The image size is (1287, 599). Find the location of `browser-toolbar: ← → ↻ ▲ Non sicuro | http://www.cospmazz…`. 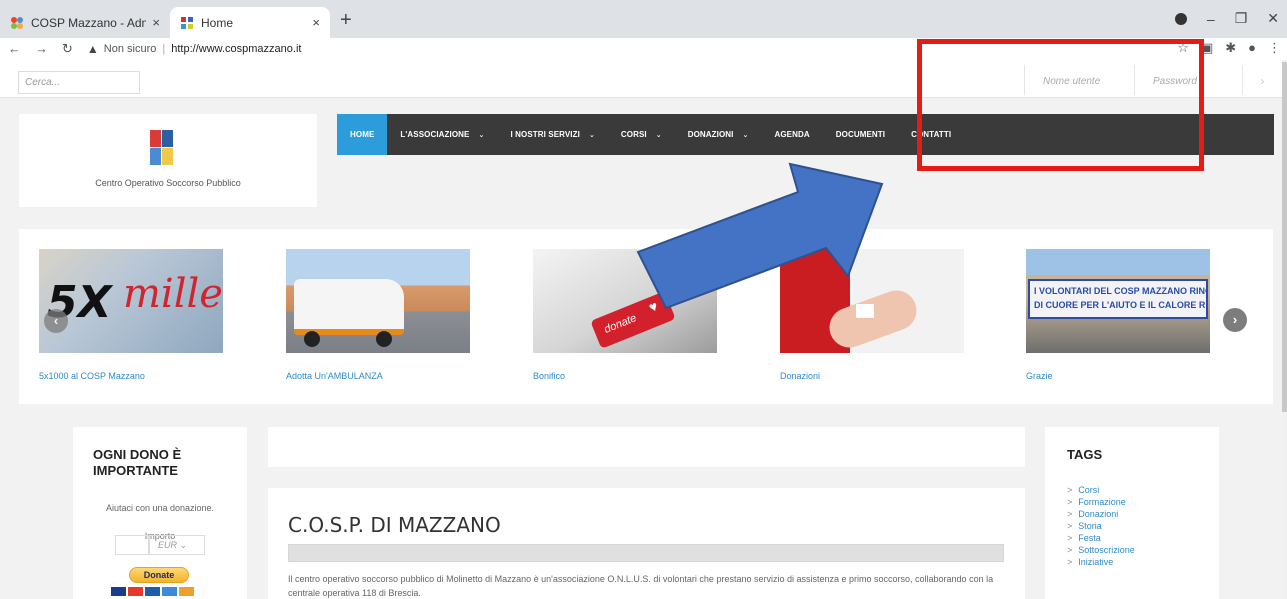

browser-toolbar: ← → ↻ ▲ Non sicuro | http://www.cospmazz… is located at coordinates (643, 49).